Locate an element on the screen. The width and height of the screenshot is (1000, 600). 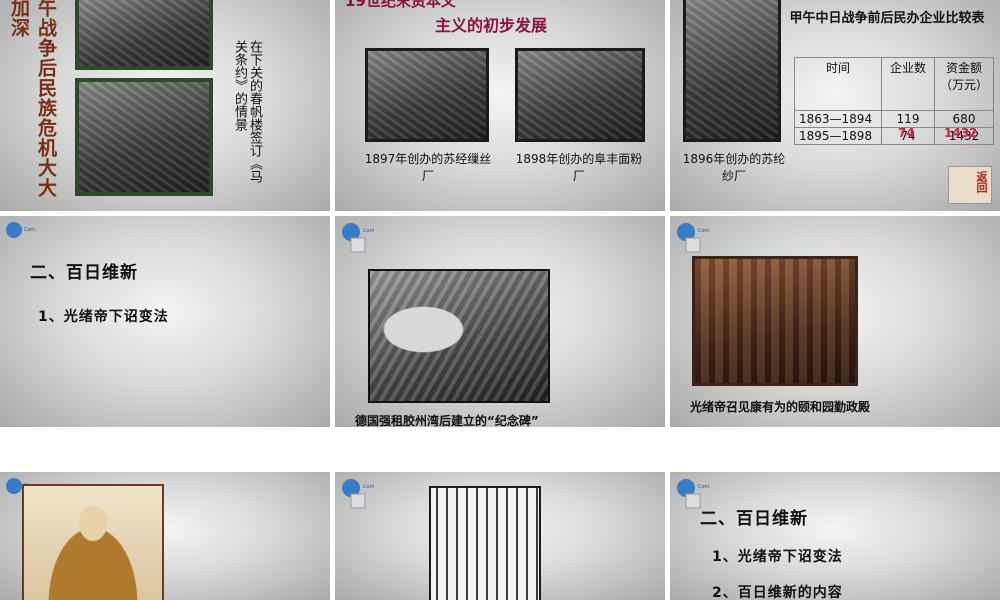
slide-thumbnail-1: 午战争后民族危机大大加深 在下关的春帆楼签订《马关条约》的情景 is located at coordinates (165, 105).